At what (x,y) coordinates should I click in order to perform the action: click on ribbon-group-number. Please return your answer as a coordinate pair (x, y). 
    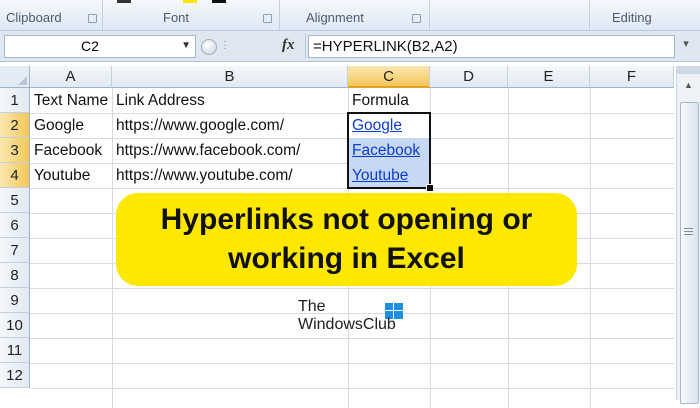
    Looking at the image, I should click on (510, 15).